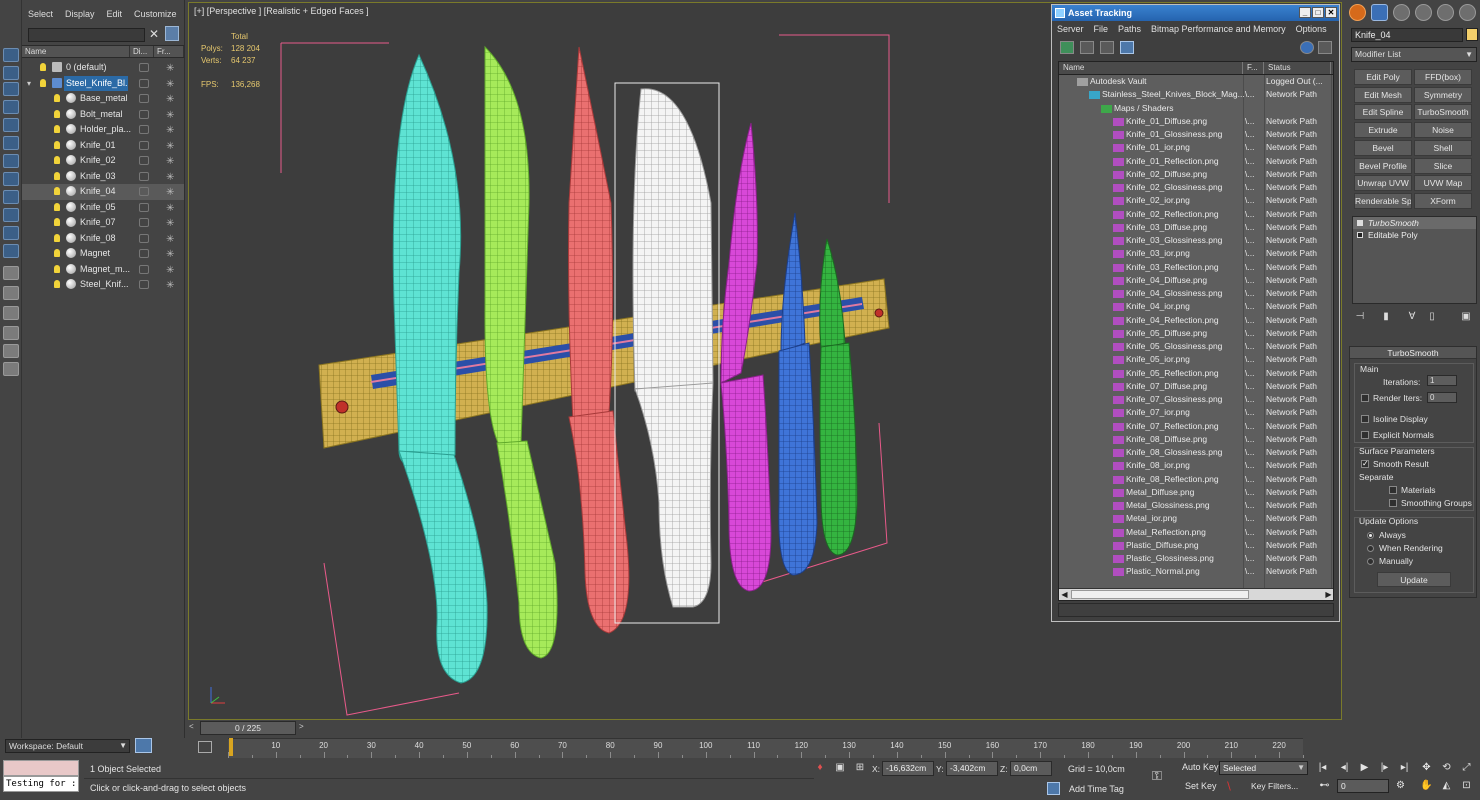  What do you see at coordinates (1383, 147) in the screenshot?
I see `modifier-button: Bevel` at bounding box center [1383, 147].